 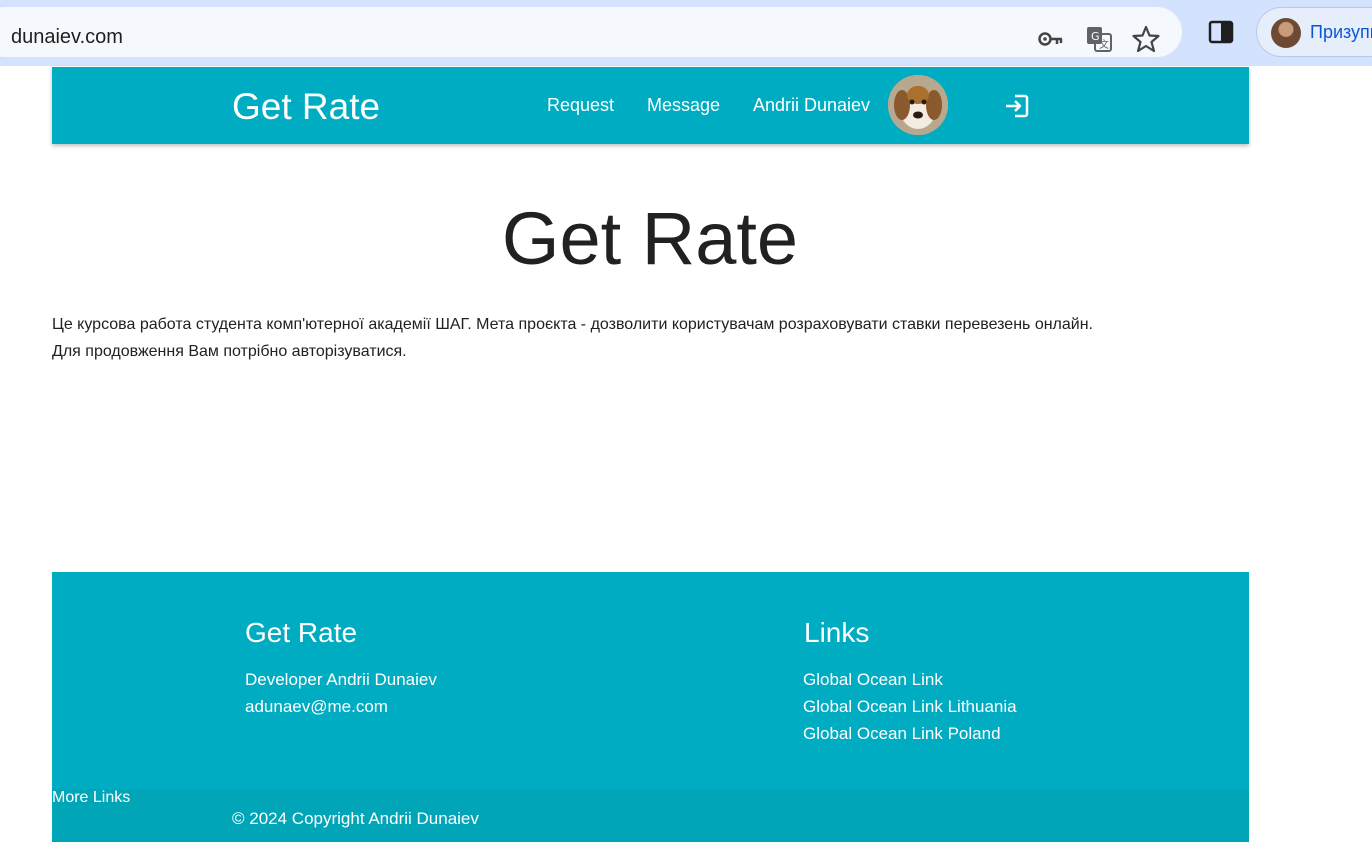 What do you see at coordinates (910, 707) in the screenshot?
I see `footer-link-lithuania: Global Ocean Link Lithuania` at bounding box center [910, 707].